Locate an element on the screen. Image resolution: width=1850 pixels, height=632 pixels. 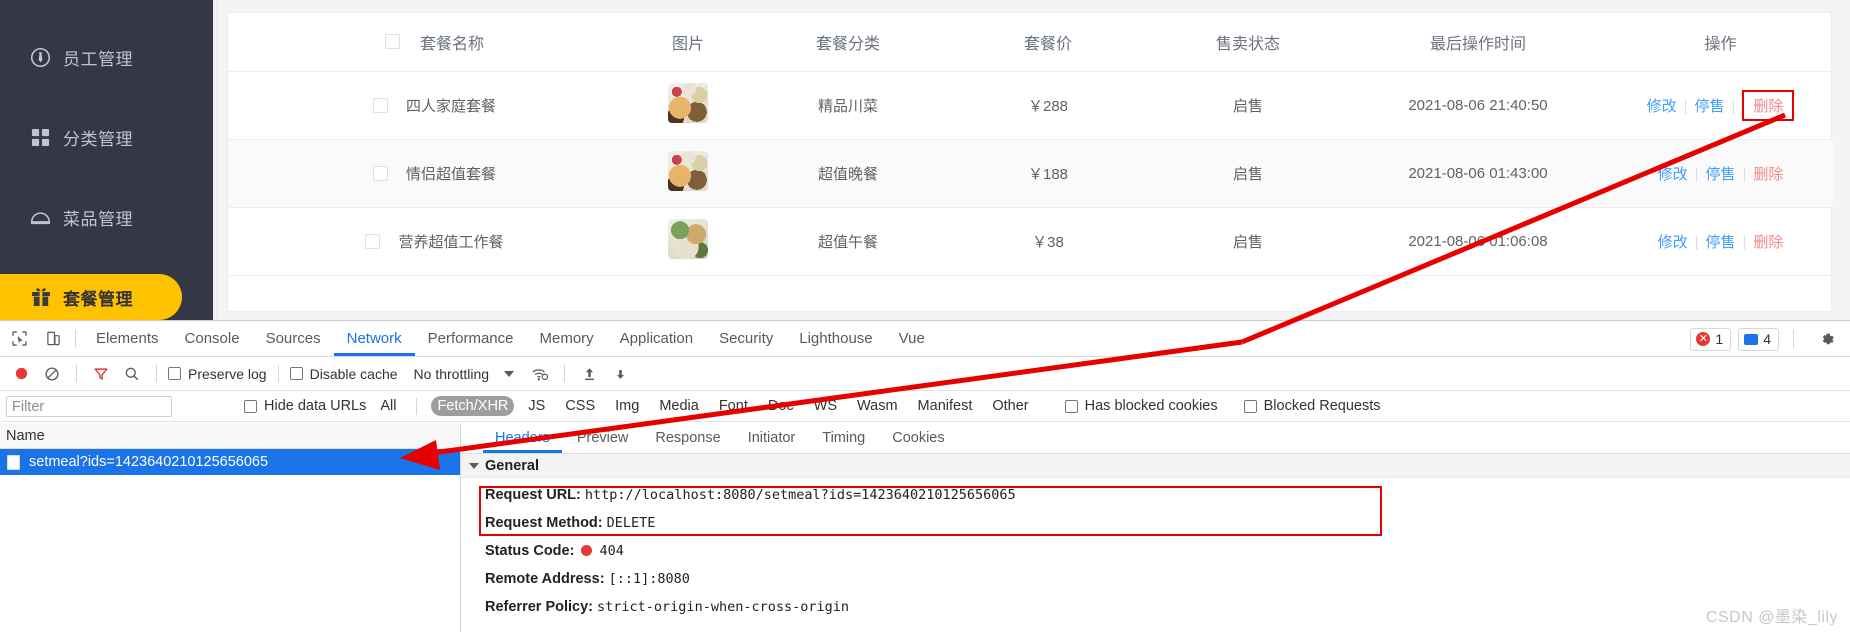
cell-name: 营养超值工作餐 is located at coordinates (428, 241).